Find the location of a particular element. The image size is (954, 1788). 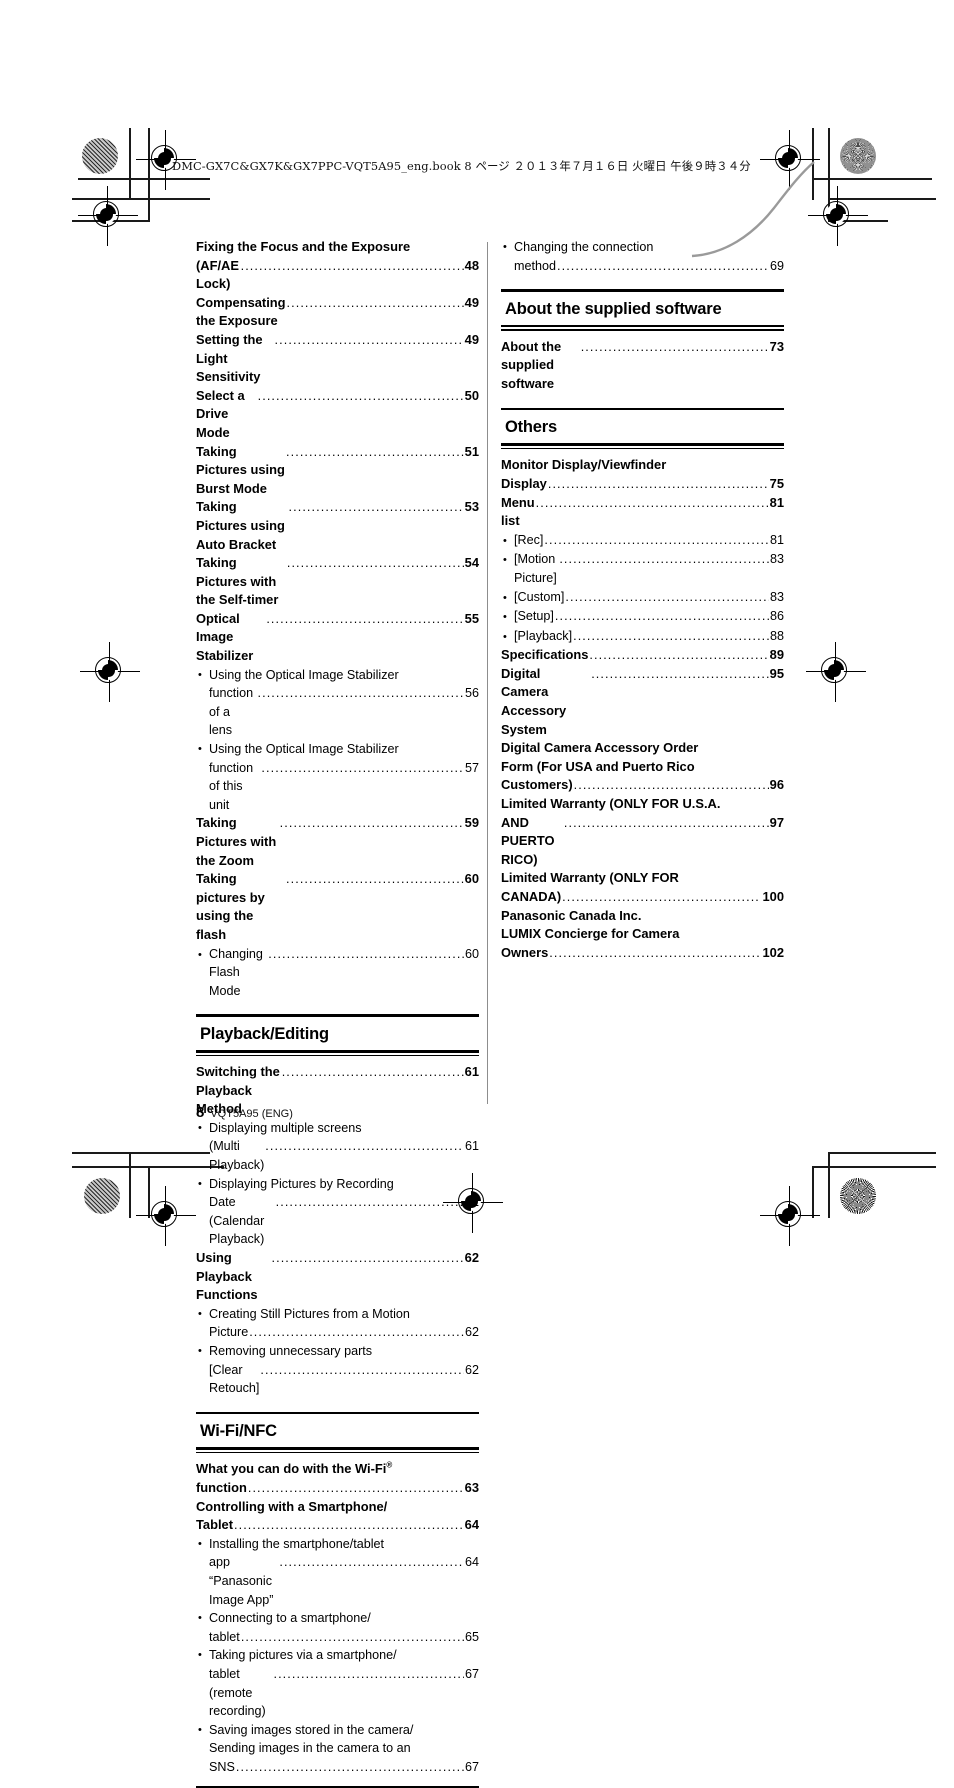

toc-entry-text: Taking Pictures using Burst Mode is located at coordinates (240, 471).